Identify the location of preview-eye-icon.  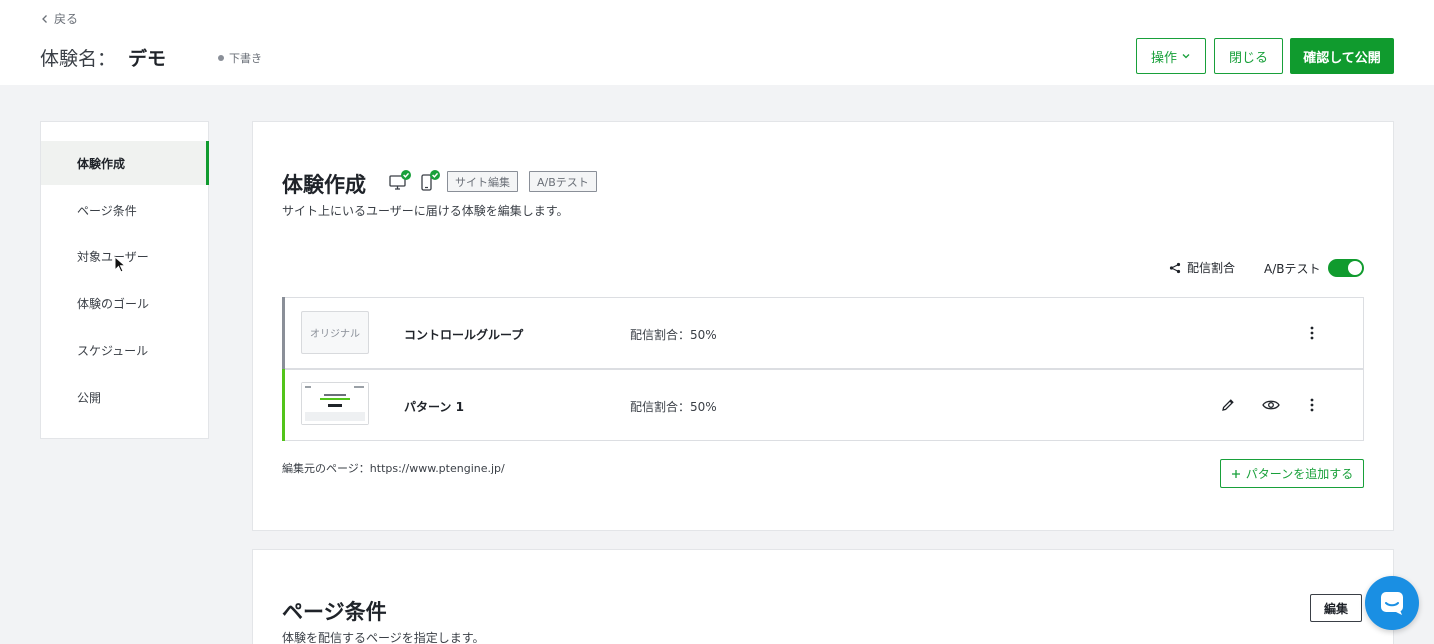
(1271, 405).